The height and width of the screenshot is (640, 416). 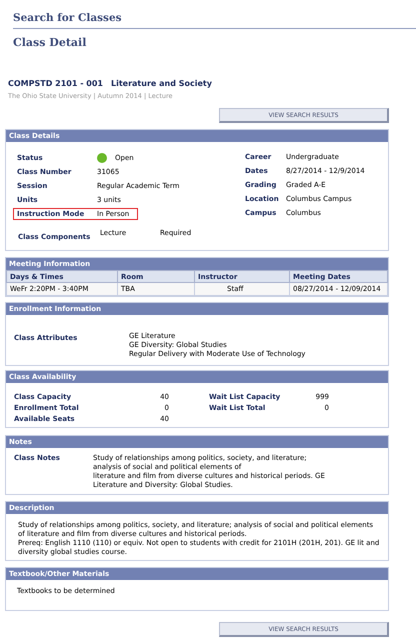 I want to click on page-heading: Class Detail, so click(x=50, y=42).